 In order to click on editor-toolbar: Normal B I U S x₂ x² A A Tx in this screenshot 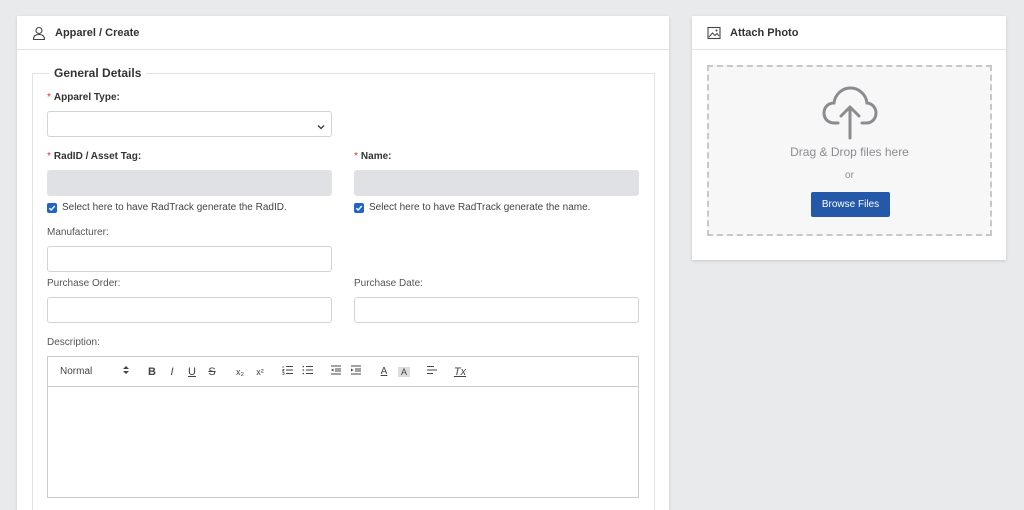, I will do `click(343, 372)`.